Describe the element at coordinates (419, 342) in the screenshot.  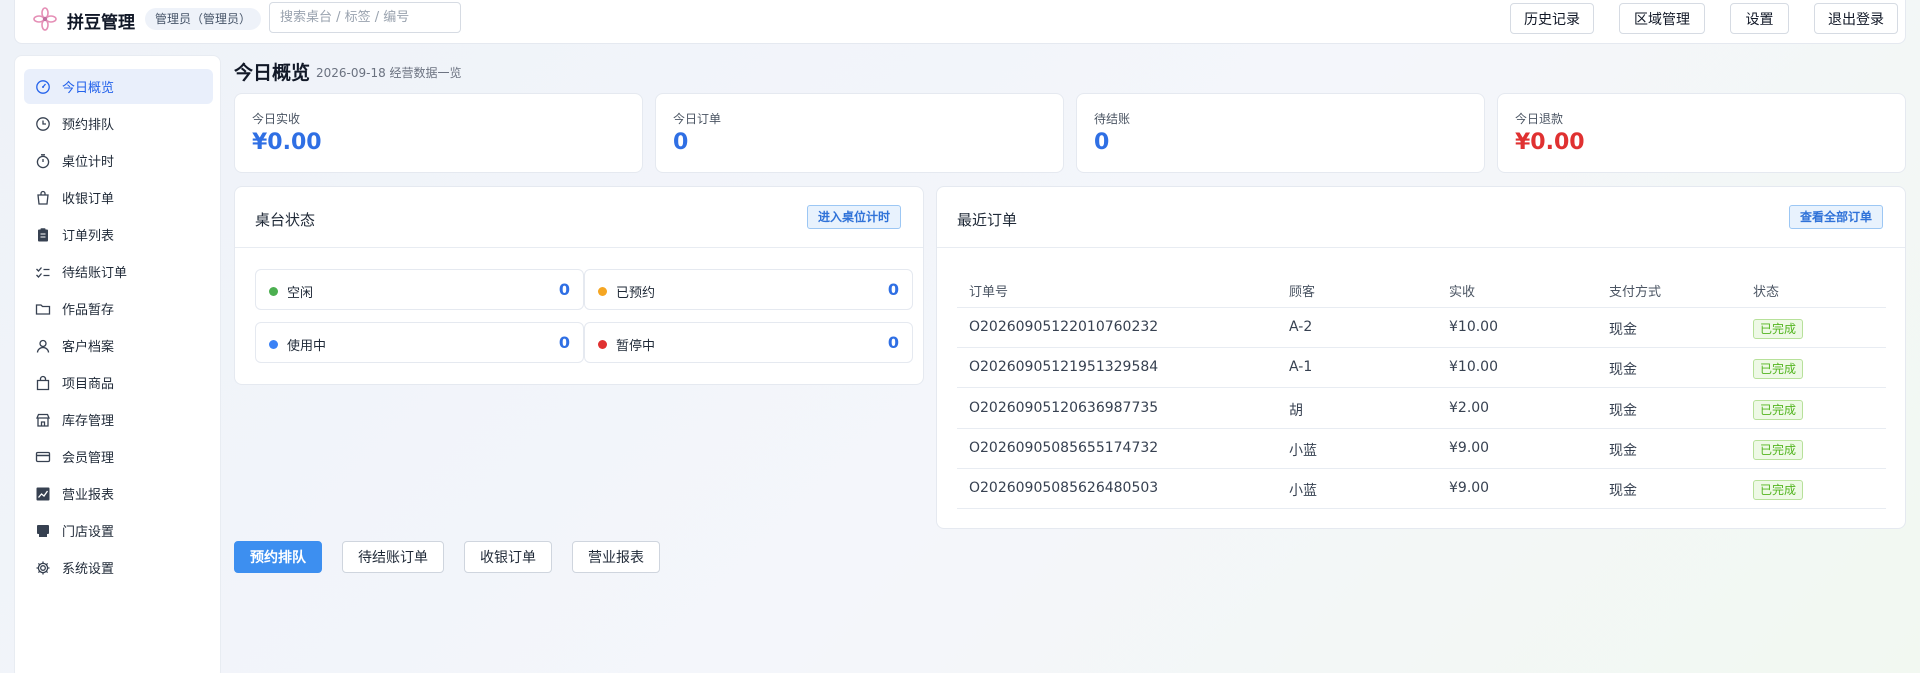
I see `status-item-in-use: 使用中 0` at that location.